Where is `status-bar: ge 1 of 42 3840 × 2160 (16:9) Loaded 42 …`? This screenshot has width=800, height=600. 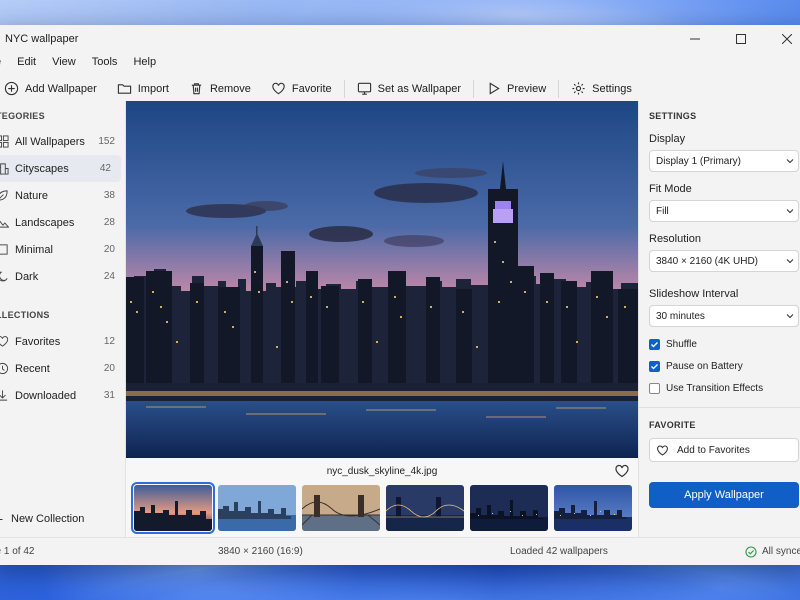
status-bar: ge 1 of 42 3840 × 2160 (16:9) Loaded 42 … is located at coordinates (400, 551).